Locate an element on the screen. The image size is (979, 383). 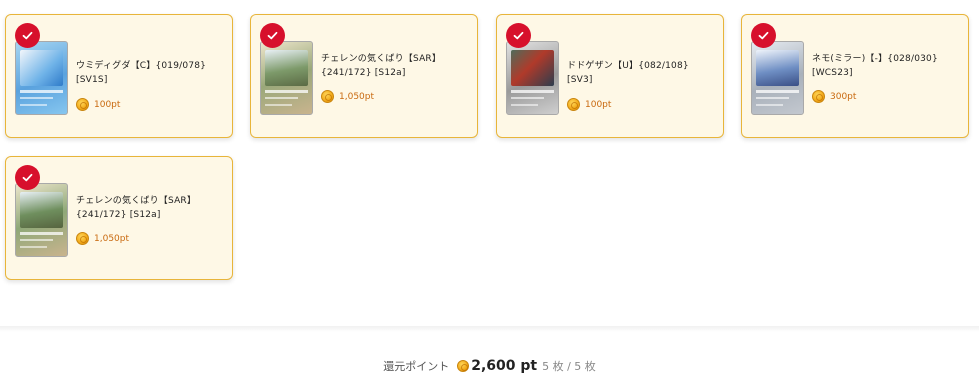
points-total: 2,600 pt is located at coordinates (504, 366).